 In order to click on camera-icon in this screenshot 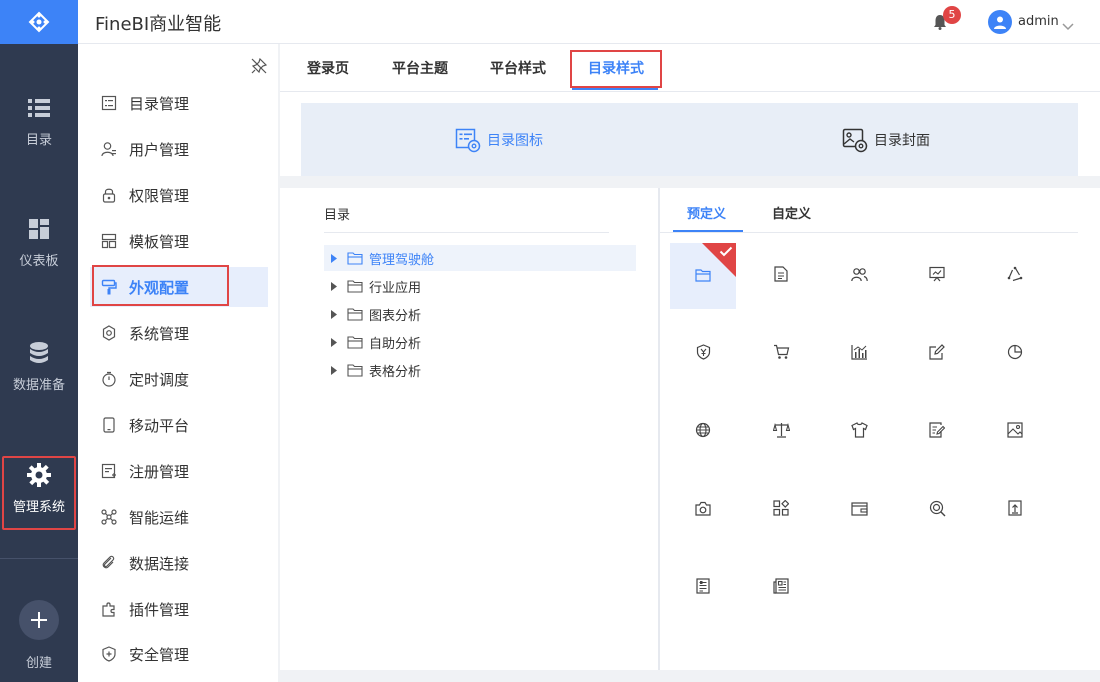, I will do `click(703, 510)`.